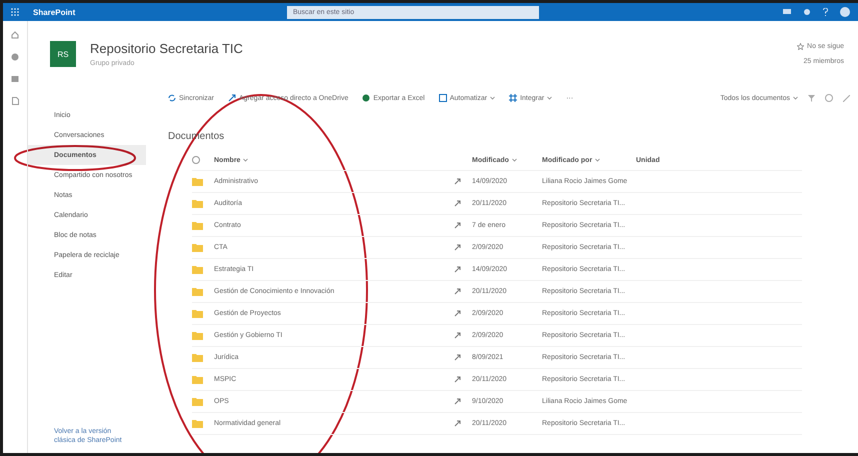  Describe the element at coordinates (513, 98) in the screenshot. I see `grid-icon` at that location.